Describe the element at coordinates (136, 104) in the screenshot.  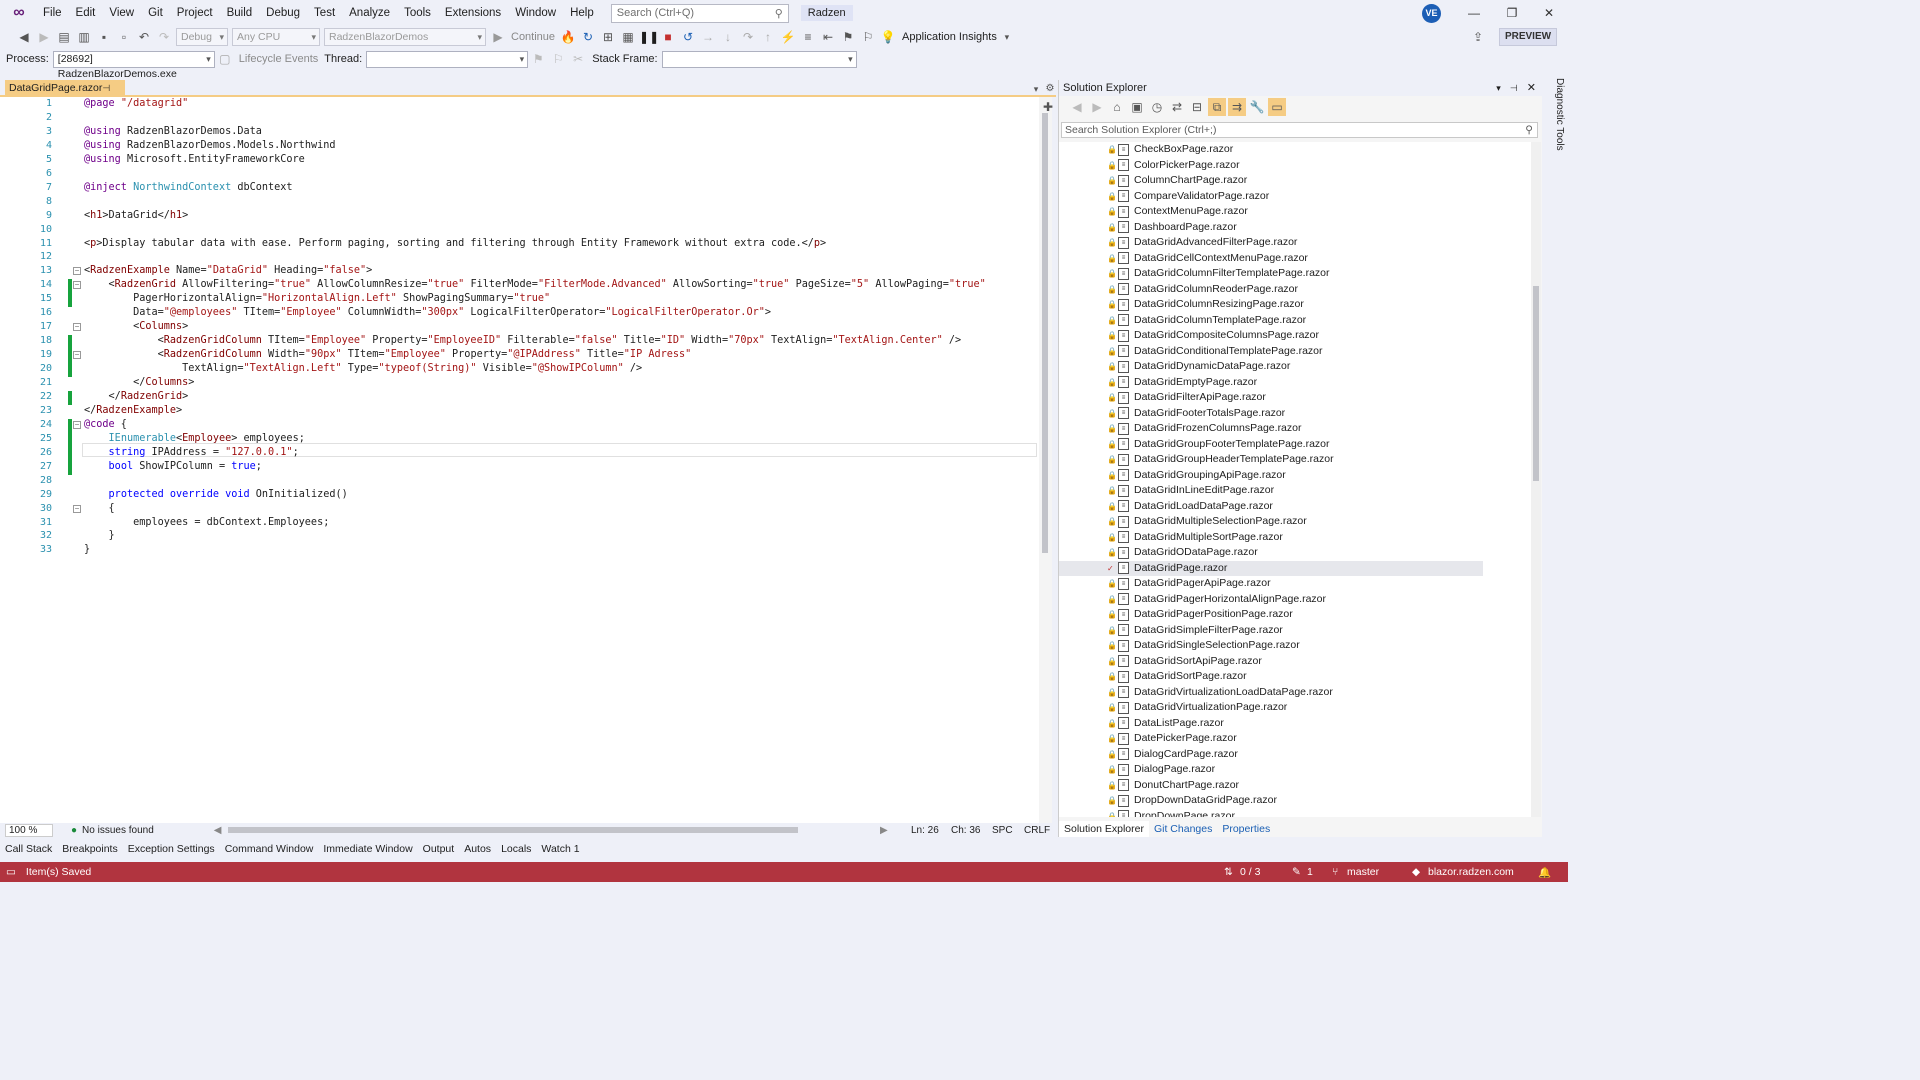
I see `code-line: @page "/datagrid"` at that location.